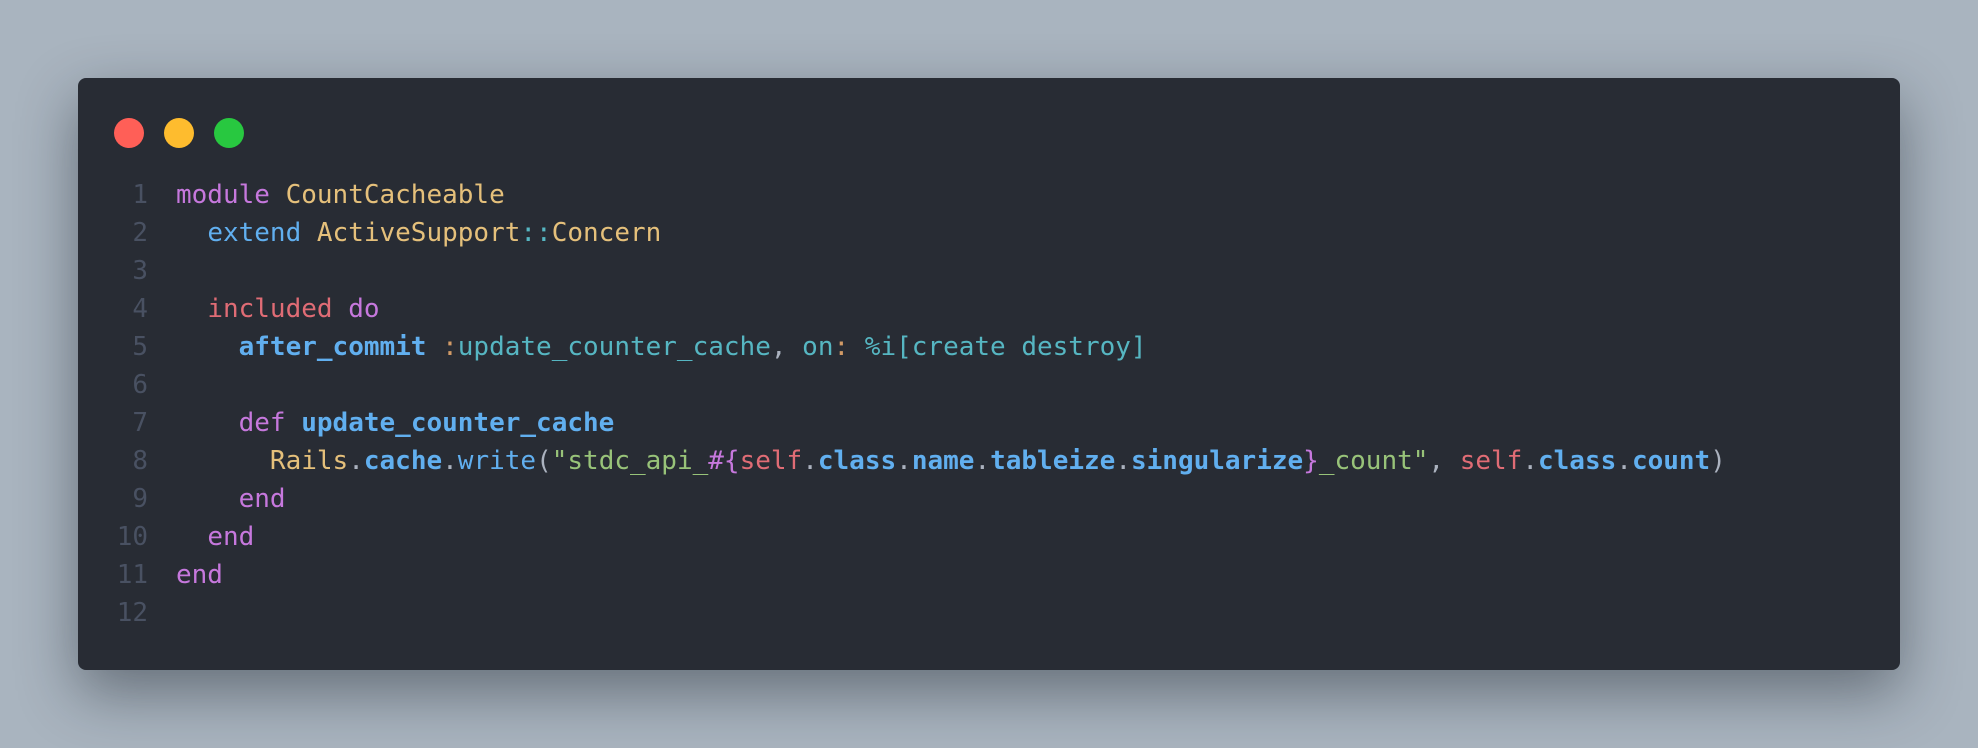 The height and width of the screenshot is (748, 1978). Describe the element at coordinates (132, 613) in the screenshot. I see `line-number: 12` at that location.